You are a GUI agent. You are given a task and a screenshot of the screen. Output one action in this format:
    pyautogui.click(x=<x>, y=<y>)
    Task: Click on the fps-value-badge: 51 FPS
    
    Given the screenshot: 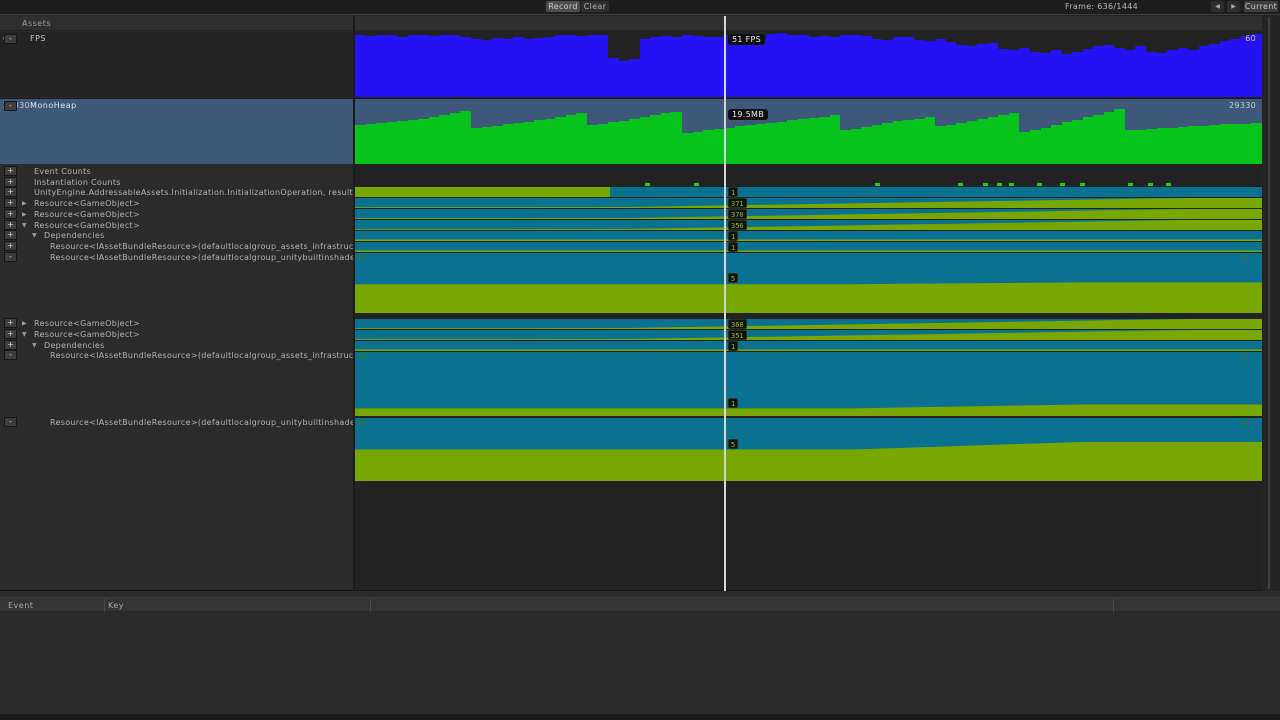 What is the action you would take?
    pyautogui.click(x=747, y=39)
    